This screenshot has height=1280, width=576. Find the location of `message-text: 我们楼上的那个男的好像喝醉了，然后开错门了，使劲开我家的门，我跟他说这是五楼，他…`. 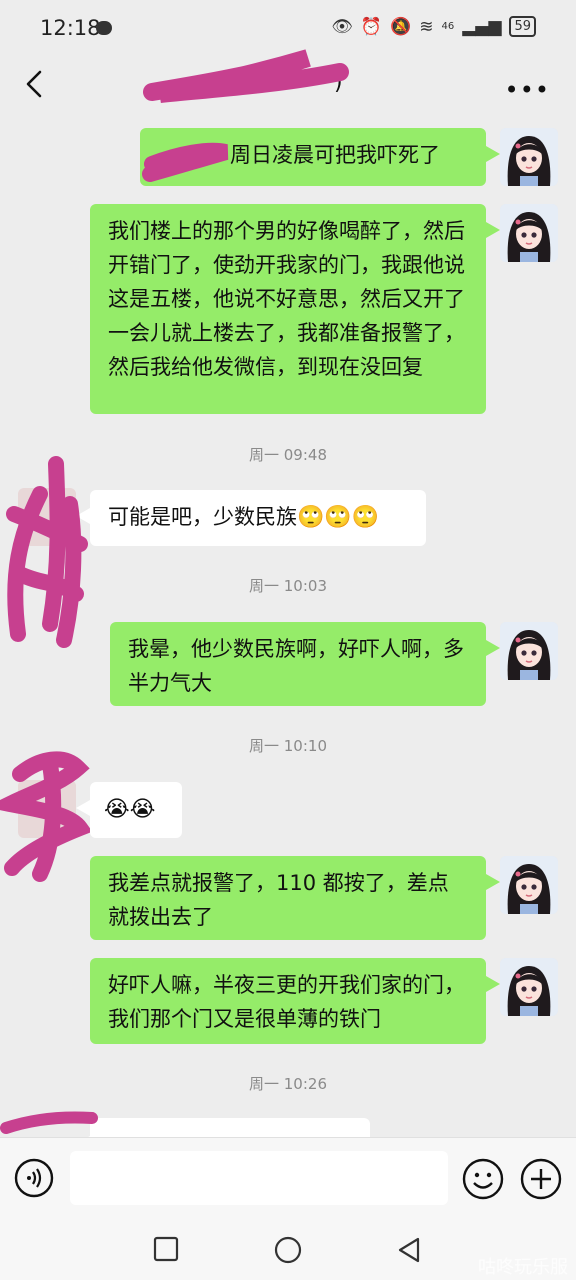

message-text: 我们楼上的那个男的好像喝醉了，然后开错门了，使劲开我家的门，我跟他说这是五楼，他… is located at coordinates (286, 299).